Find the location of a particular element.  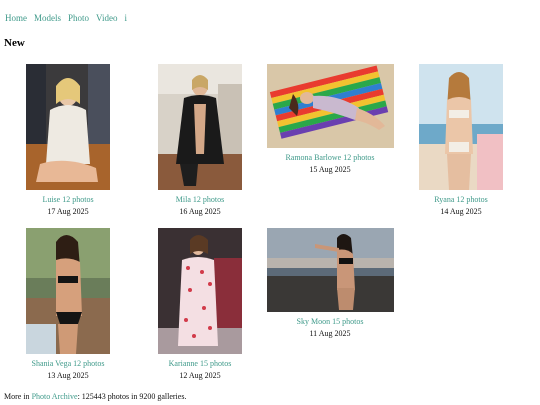

gallery-card: Mila 12 photos 16 Aug 2025 is located at coordinates (200, 140).